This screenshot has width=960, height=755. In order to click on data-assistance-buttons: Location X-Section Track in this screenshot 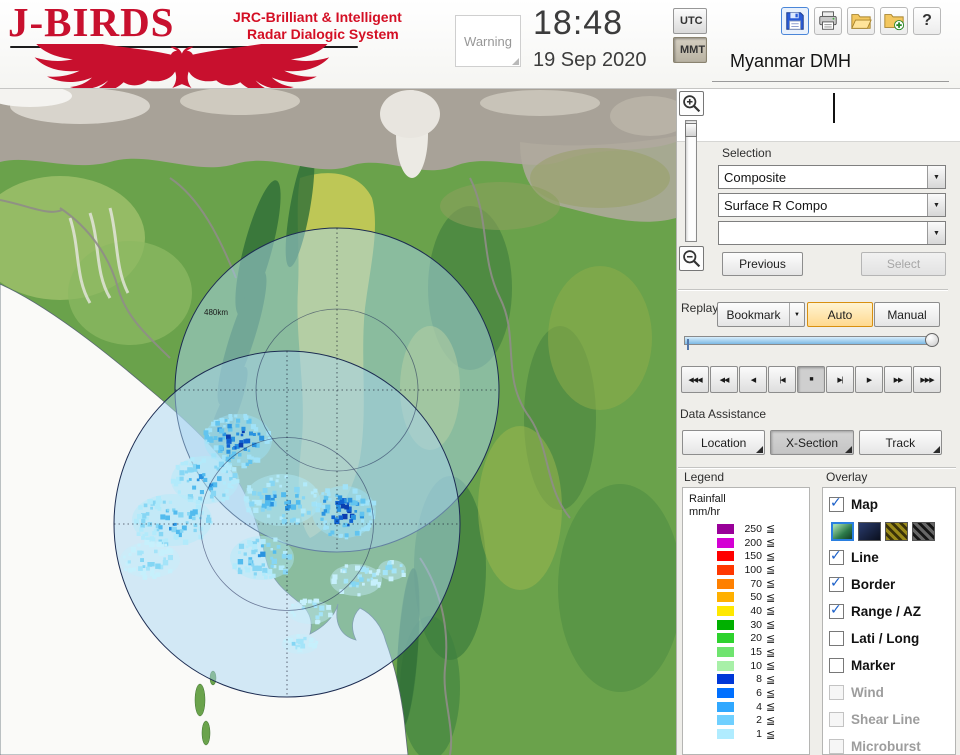, I will do `click(812, 442)`.